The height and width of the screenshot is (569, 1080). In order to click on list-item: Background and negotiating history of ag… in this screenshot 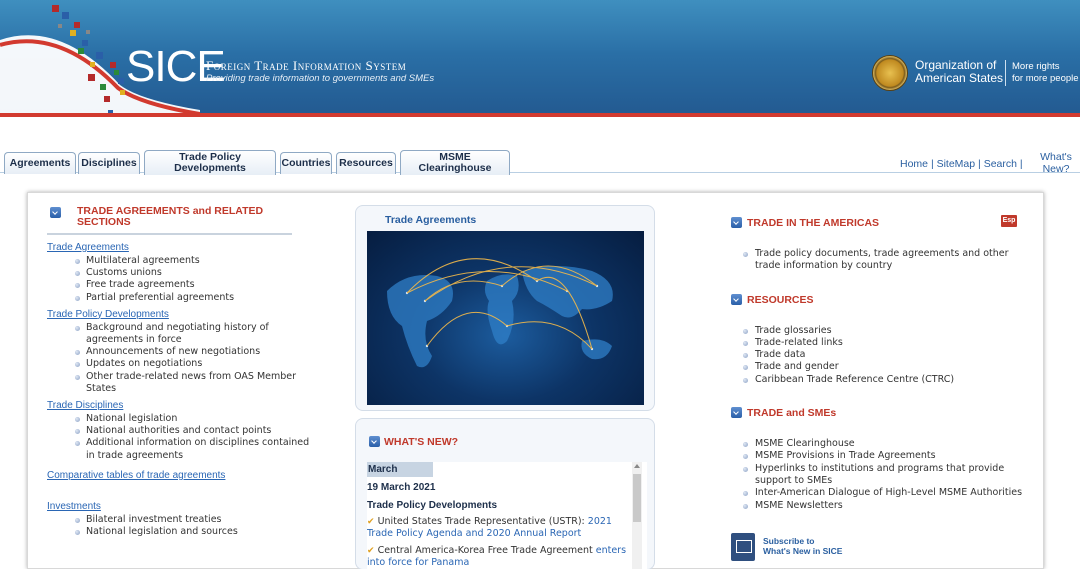, I will do `click(196, 334)`.